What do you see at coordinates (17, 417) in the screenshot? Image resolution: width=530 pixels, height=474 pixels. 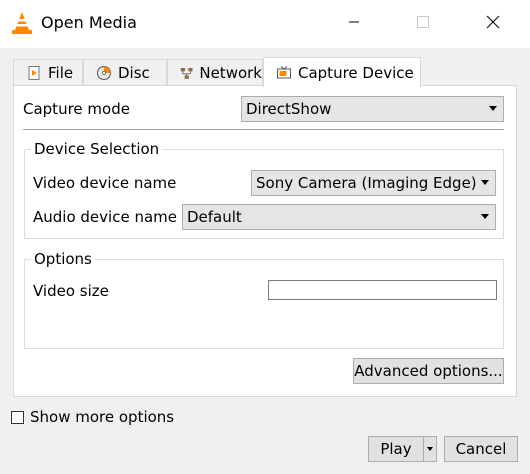 I see `show-more-options-checkbox` at bounding box center [17, 417].